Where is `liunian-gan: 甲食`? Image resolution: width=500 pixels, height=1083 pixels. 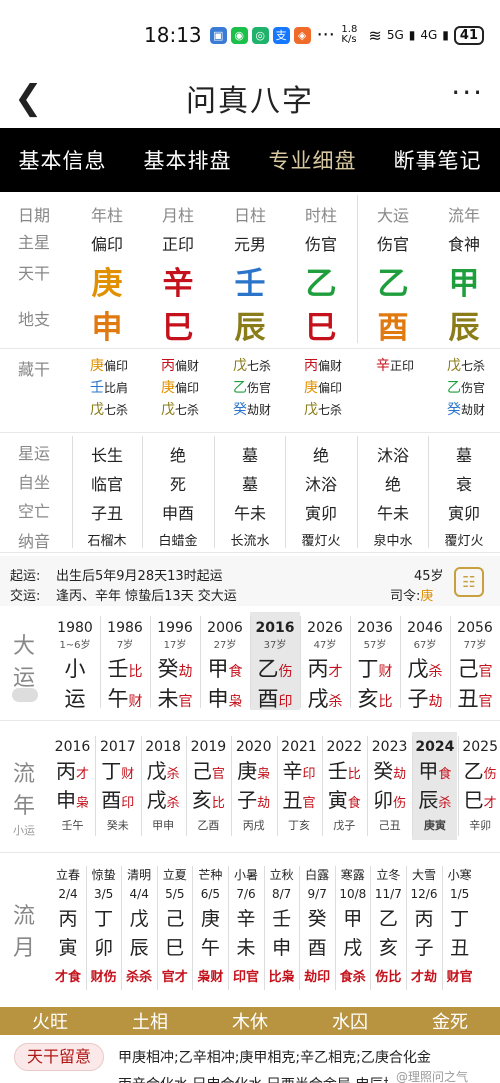
liunian-gan: 甲食 is located at coordinates (434, 769).